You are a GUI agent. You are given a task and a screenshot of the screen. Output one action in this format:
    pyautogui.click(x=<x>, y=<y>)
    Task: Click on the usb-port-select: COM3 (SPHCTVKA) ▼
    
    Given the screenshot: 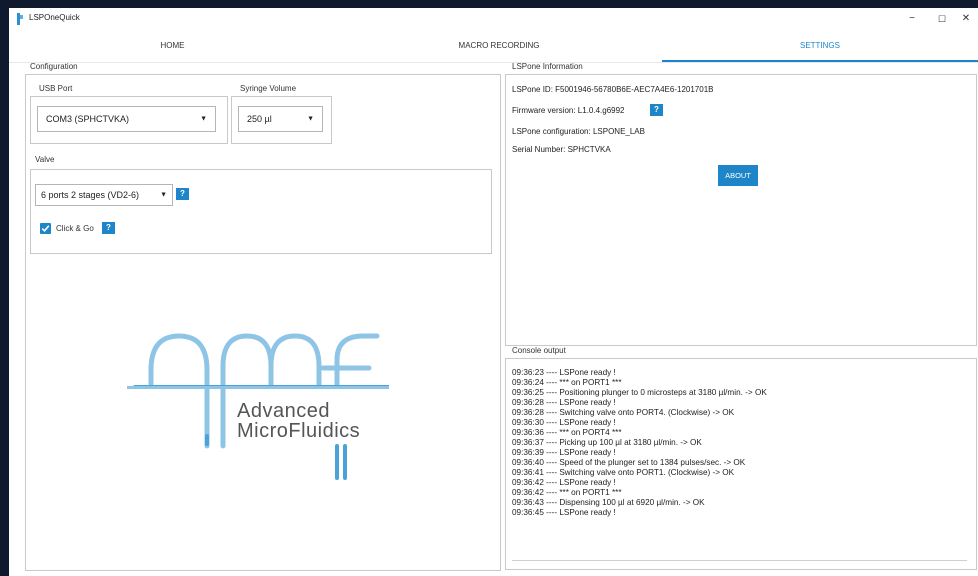 What is the action you would take?
    pyautogui.click(x=126, y=119)
    